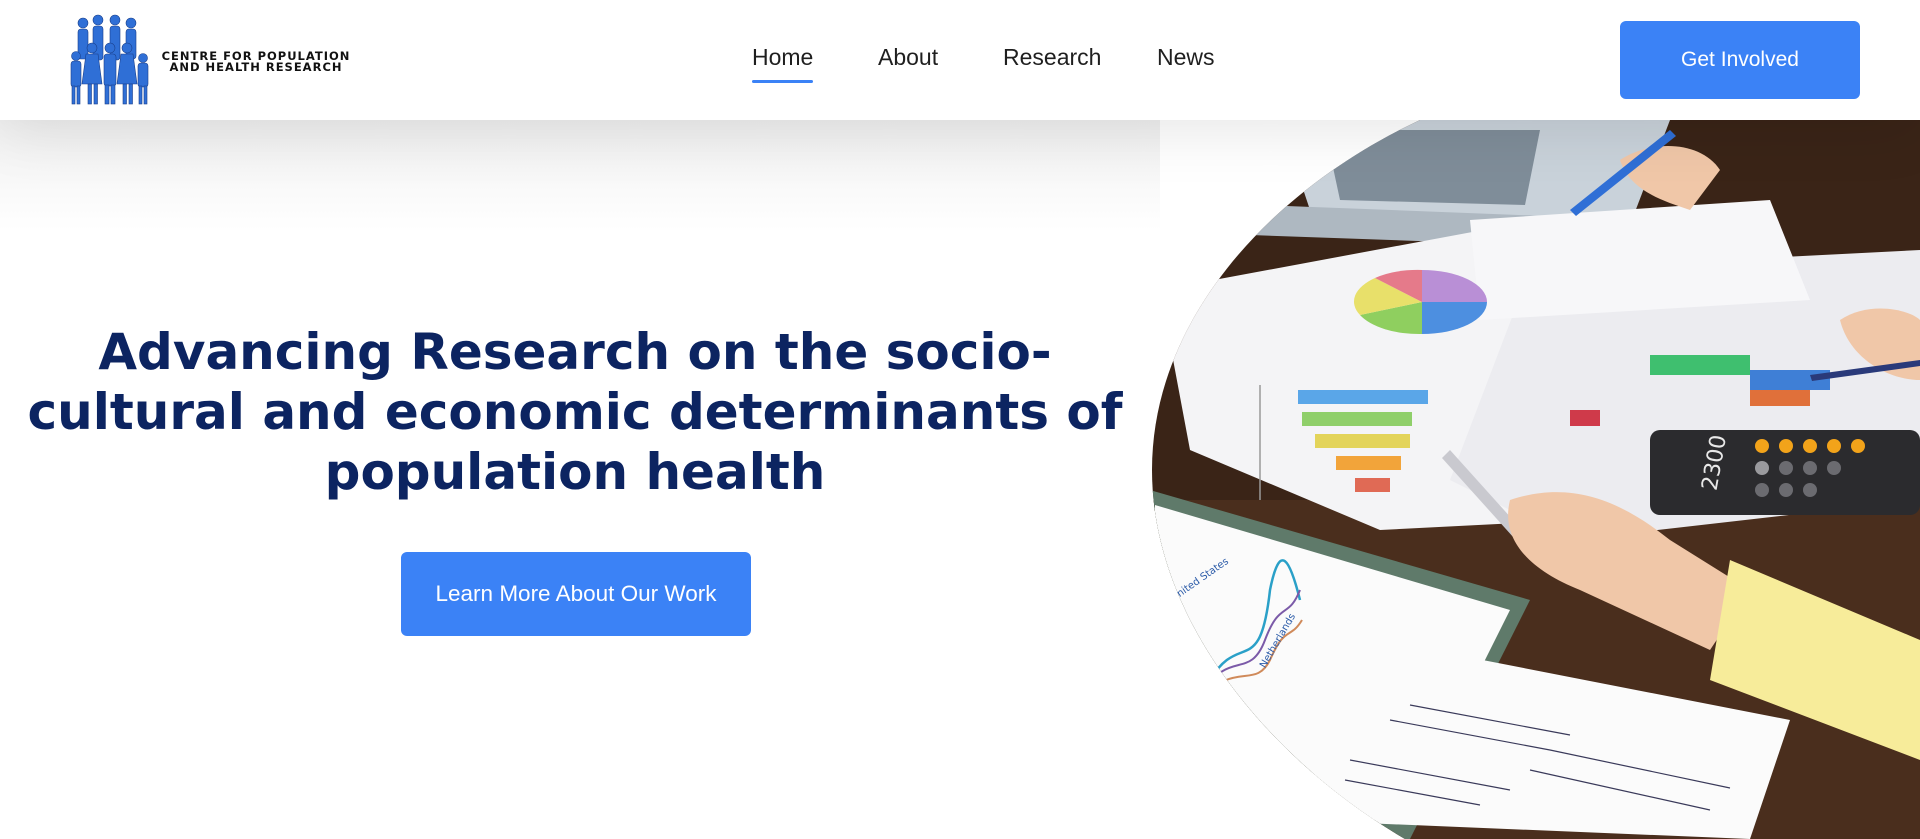 The image size is (1920, 839). I want to click on nav-about: About, so click(908, 57).